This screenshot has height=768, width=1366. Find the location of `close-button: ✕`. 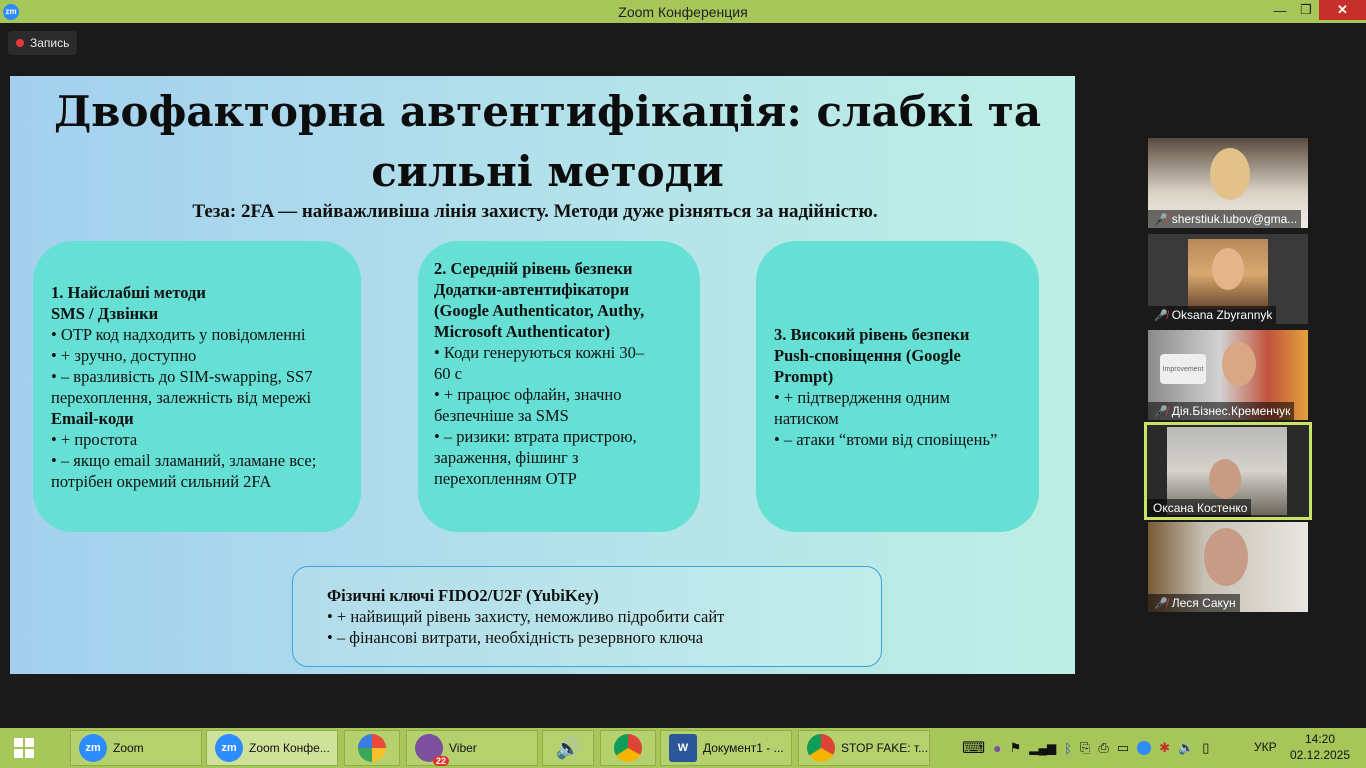

close-button: ✕ is located at coordinates (1342, 10).